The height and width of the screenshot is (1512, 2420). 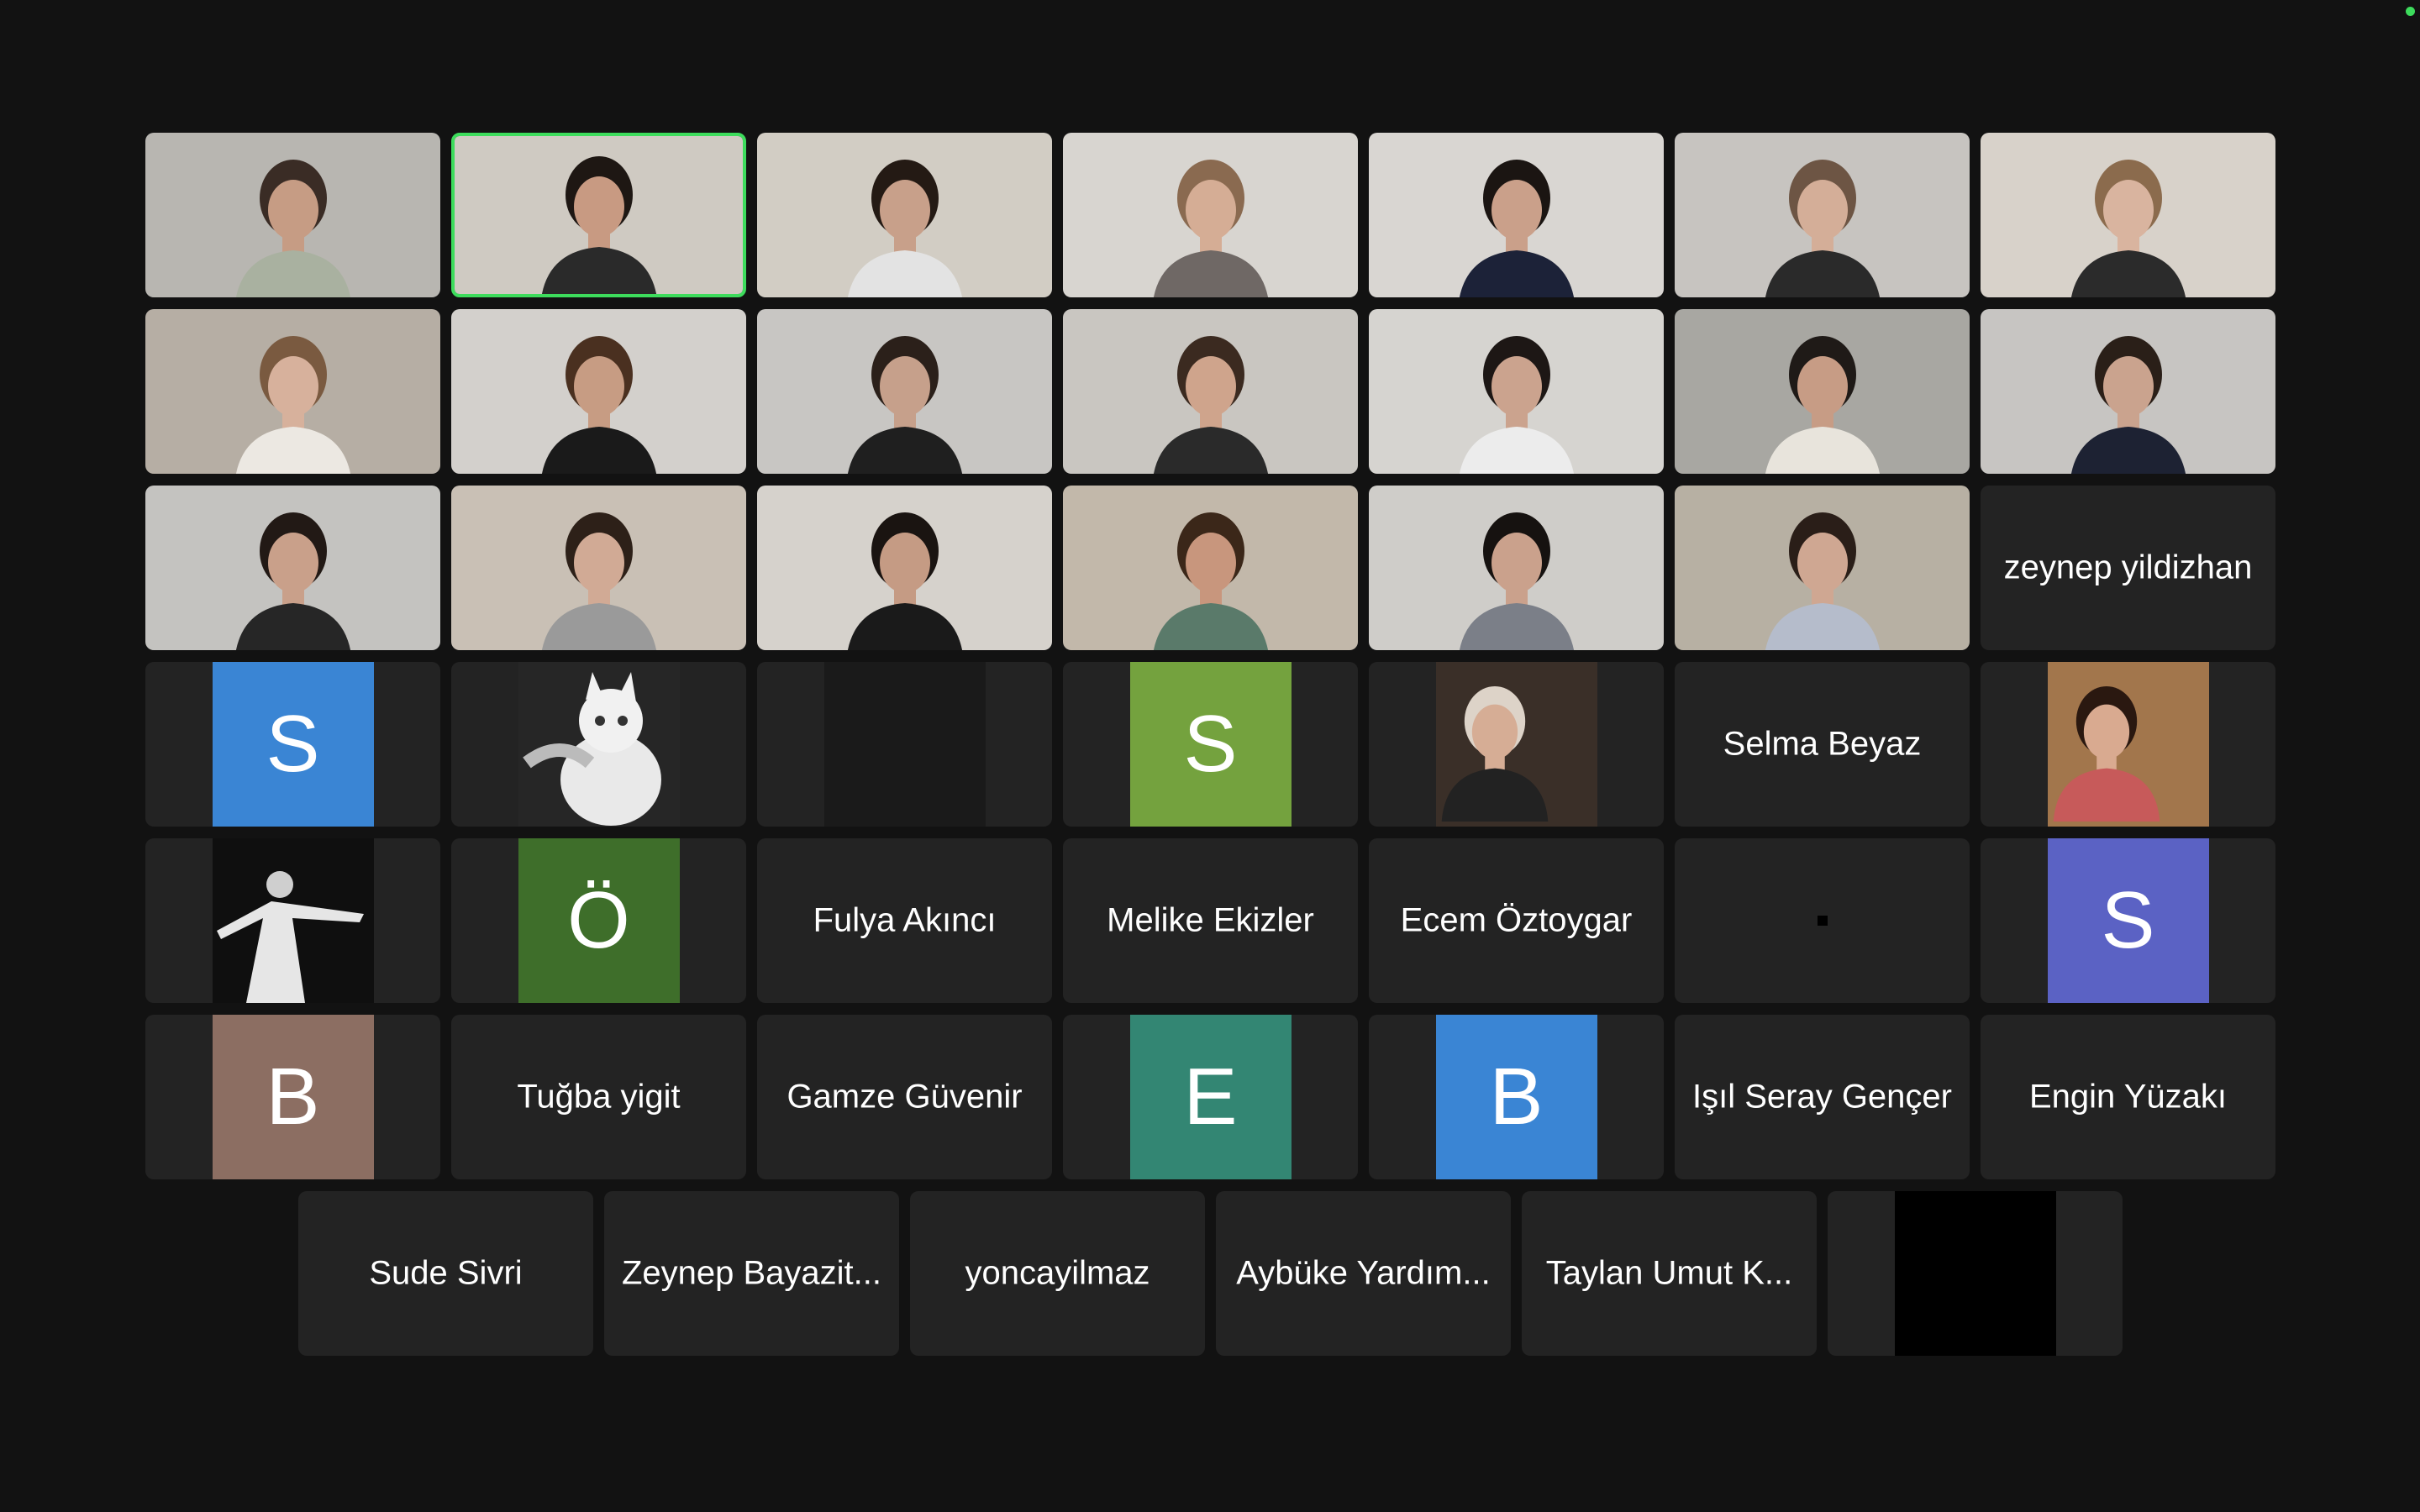 I want to click on participant-name-tile: Melike Ekizler, so click(x=1210, y=920).